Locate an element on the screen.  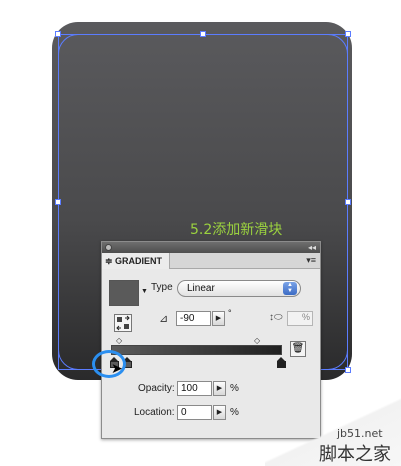
location-unit: % is located at coordinates (234, 412).